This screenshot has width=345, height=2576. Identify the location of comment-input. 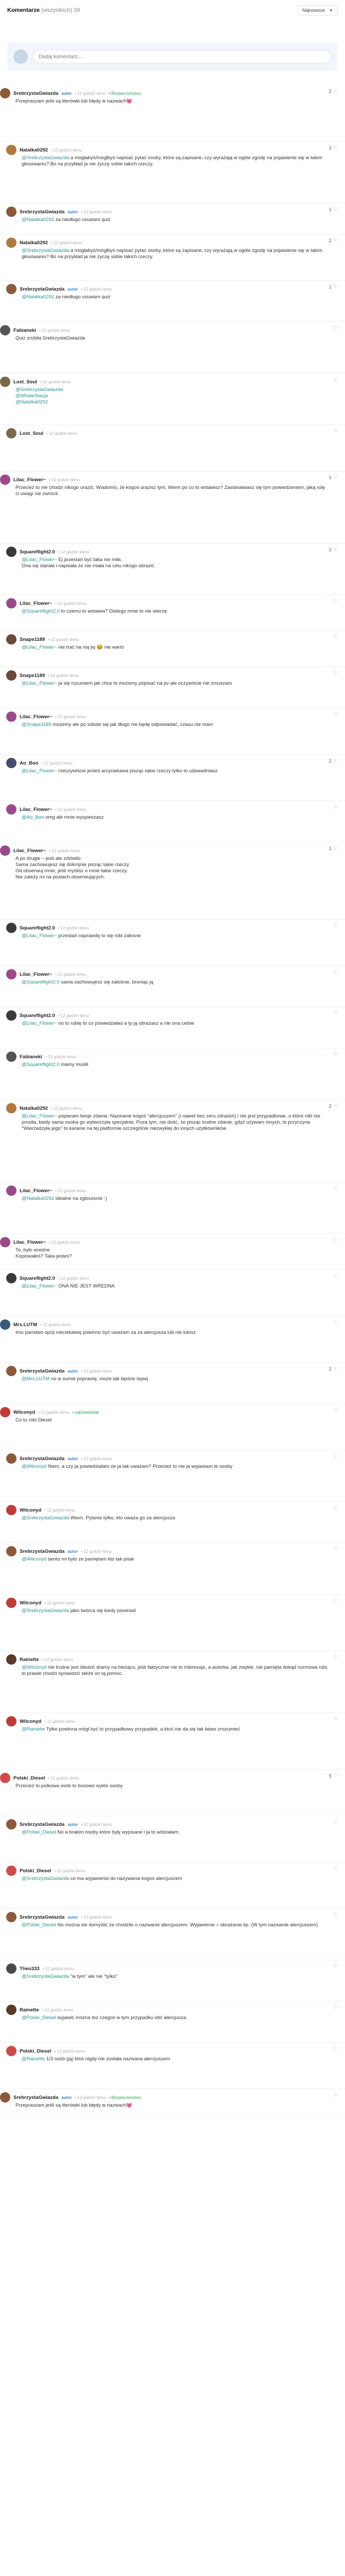
(182, 56).